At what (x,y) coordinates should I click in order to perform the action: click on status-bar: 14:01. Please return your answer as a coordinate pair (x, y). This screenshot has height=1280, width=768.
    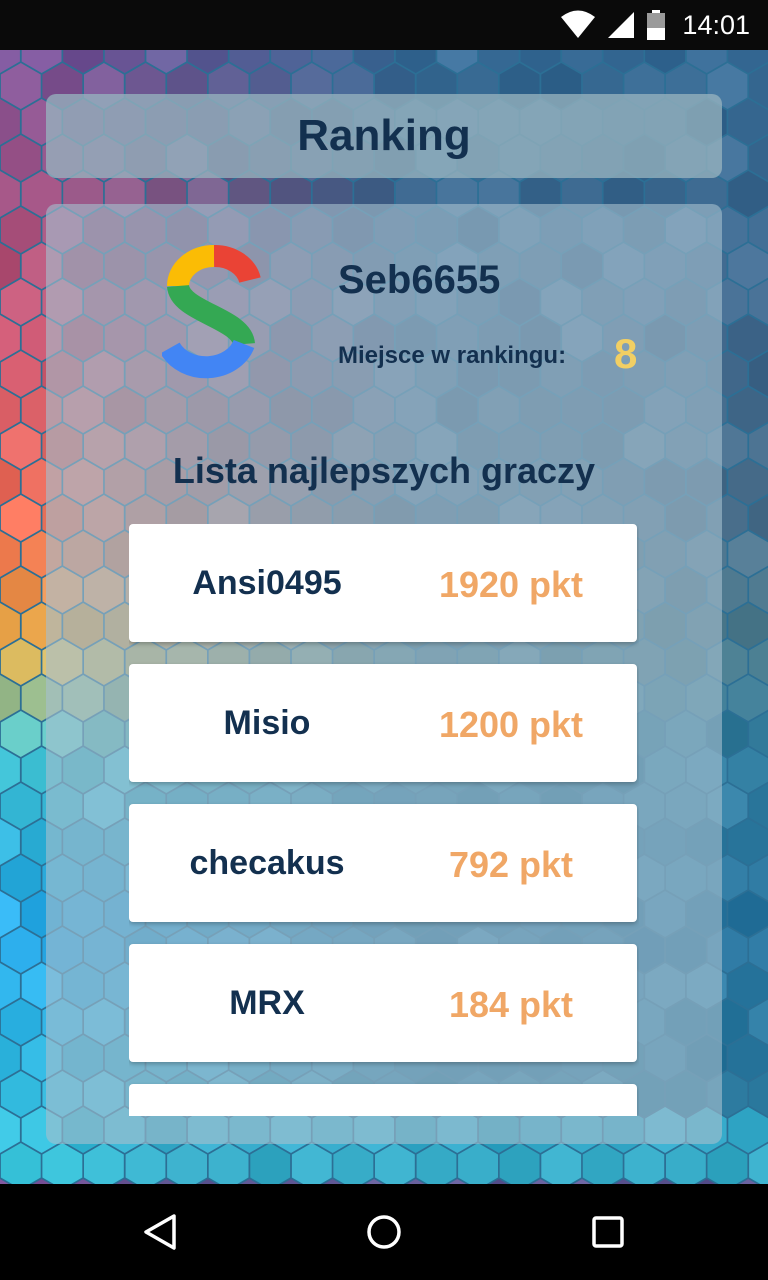
    Looking at the image, I should click on (384, 25).